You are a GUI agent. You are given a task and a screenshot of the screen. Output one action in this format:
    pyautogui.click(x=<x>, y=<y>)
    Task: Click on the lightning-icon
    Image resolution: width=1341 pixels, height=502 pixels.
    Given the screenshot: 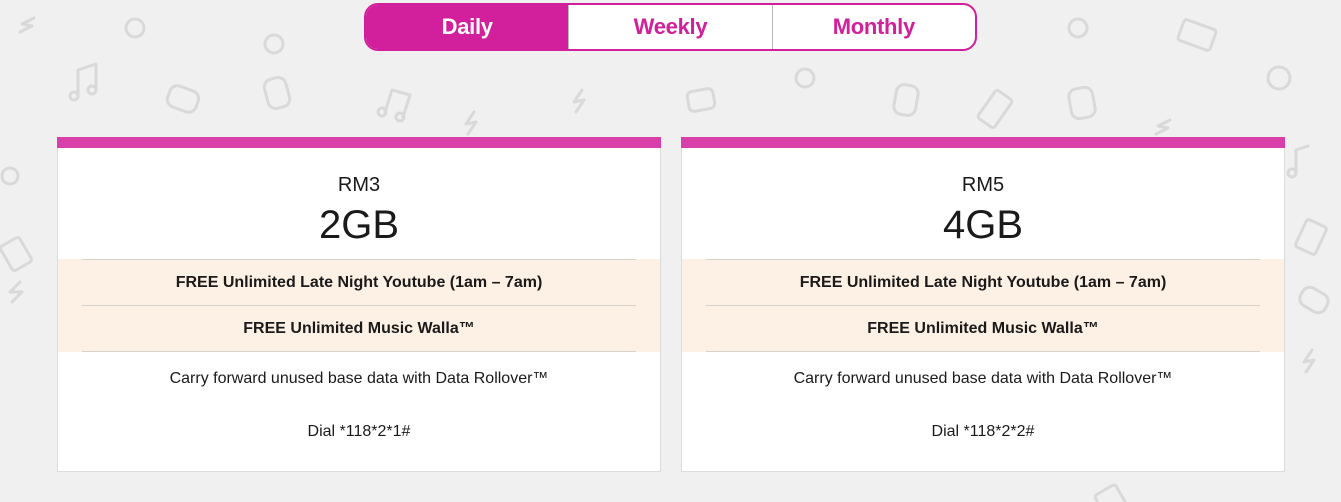 What is the action you would take?
    pyautogui.click(x=872, y=112)
    